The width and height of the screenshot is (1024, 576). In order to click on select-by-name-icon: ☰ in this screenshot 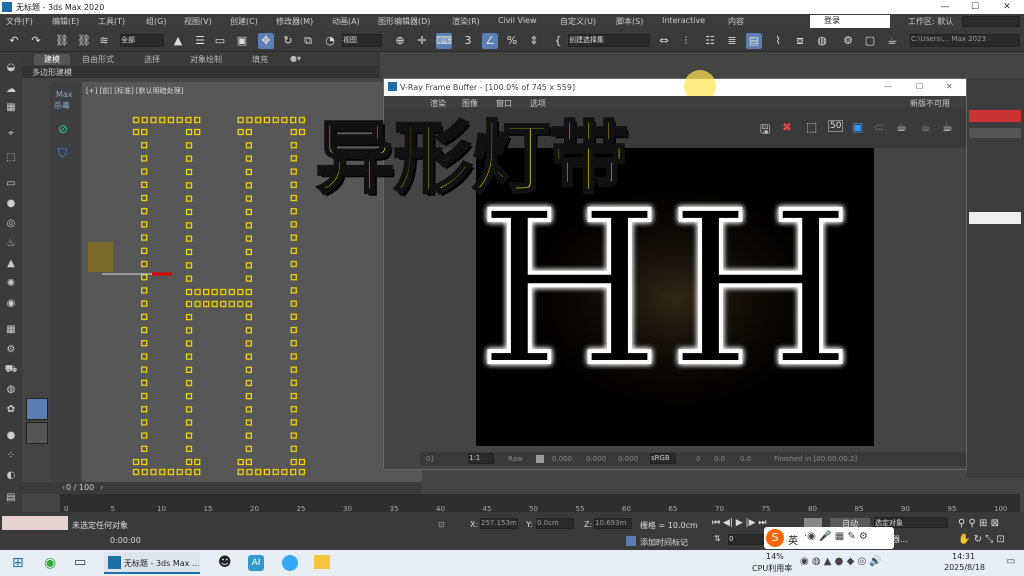, I will do `click(200, 41)`.